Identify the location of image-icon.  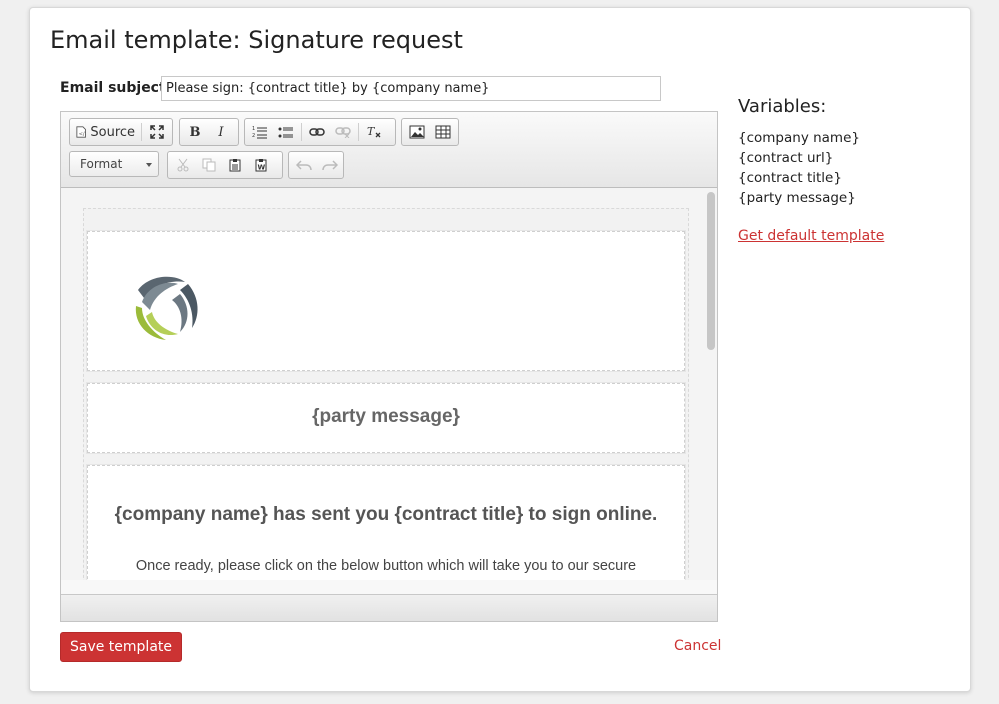
(417, 132).